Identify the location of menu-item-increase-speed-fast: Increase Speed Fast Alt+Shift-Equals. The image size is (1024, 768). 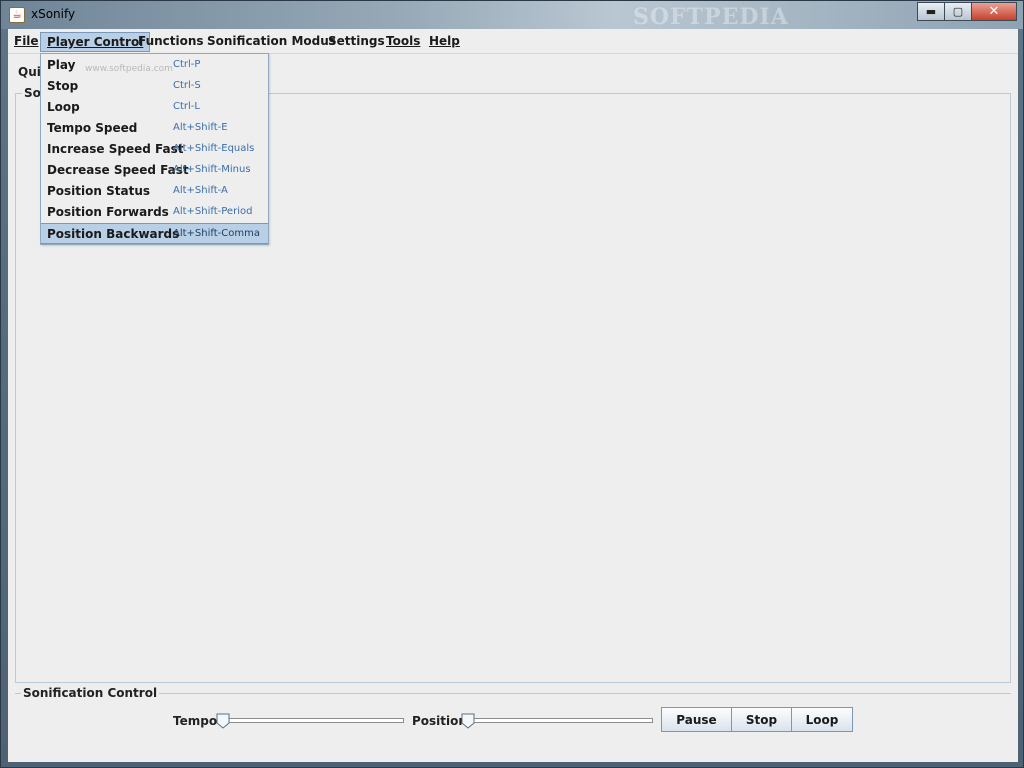
(154, 149).